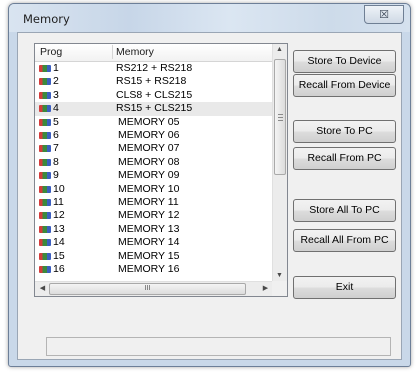  What do you see at coordinates (344, 131) in the screenshot?
I see `store-to-pc-button: Store To PC` at bounding box center [344, 131].